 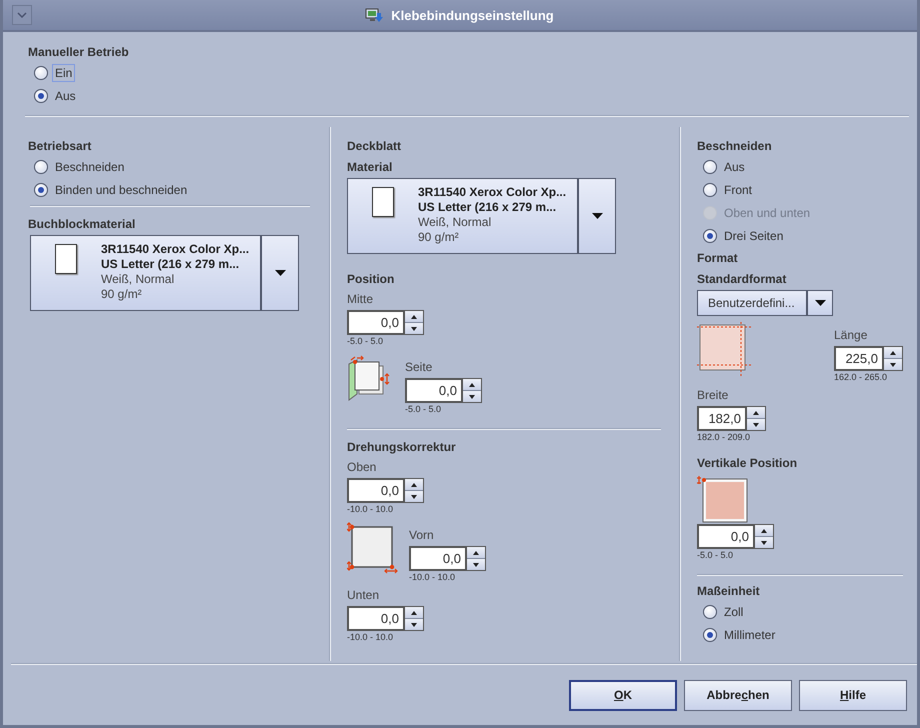 What do you see at coordinates (721, 418) in the screenshot?
I see `number-field: 182,0` at bounding box center [721, 418].